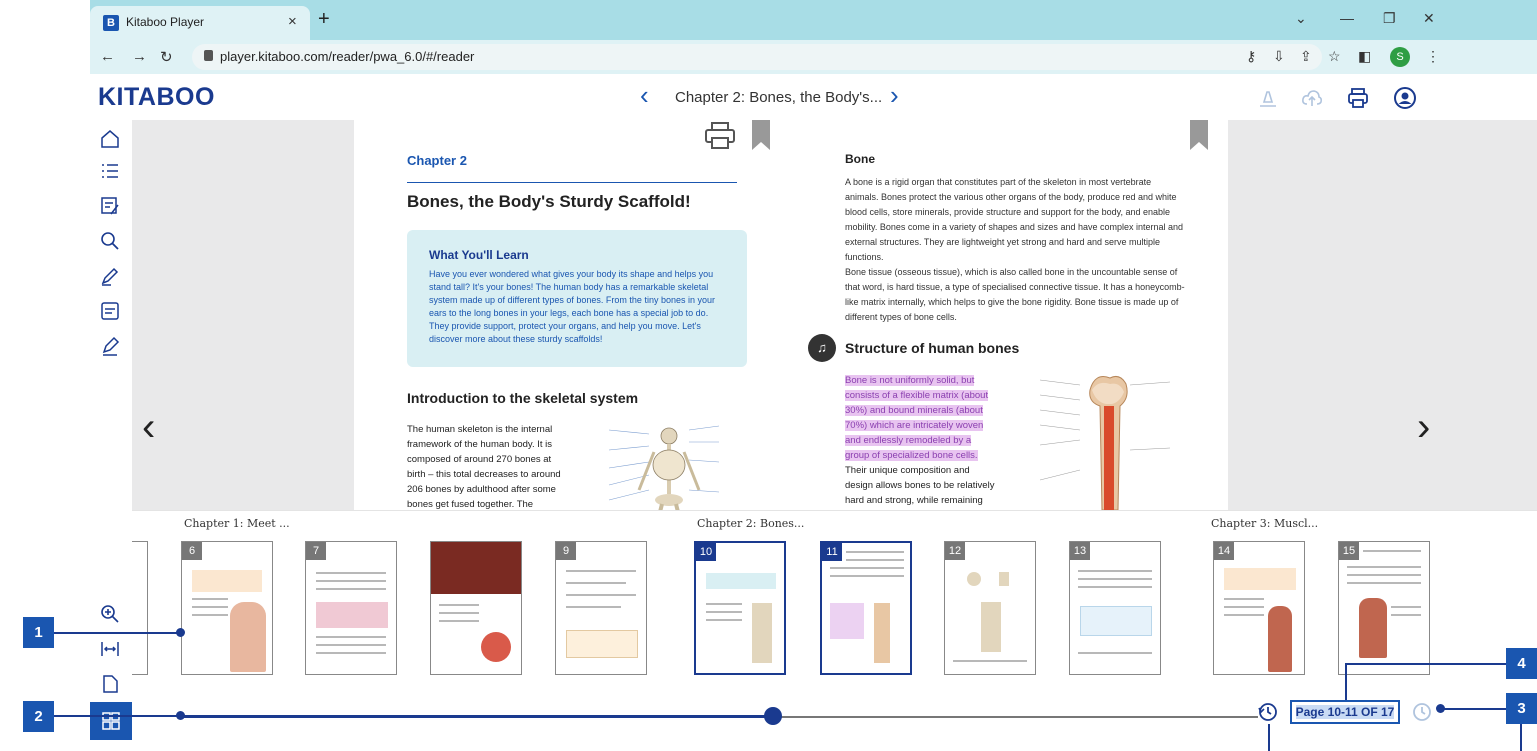  I want to click on audio-icon: ♫, so click(822, 348).